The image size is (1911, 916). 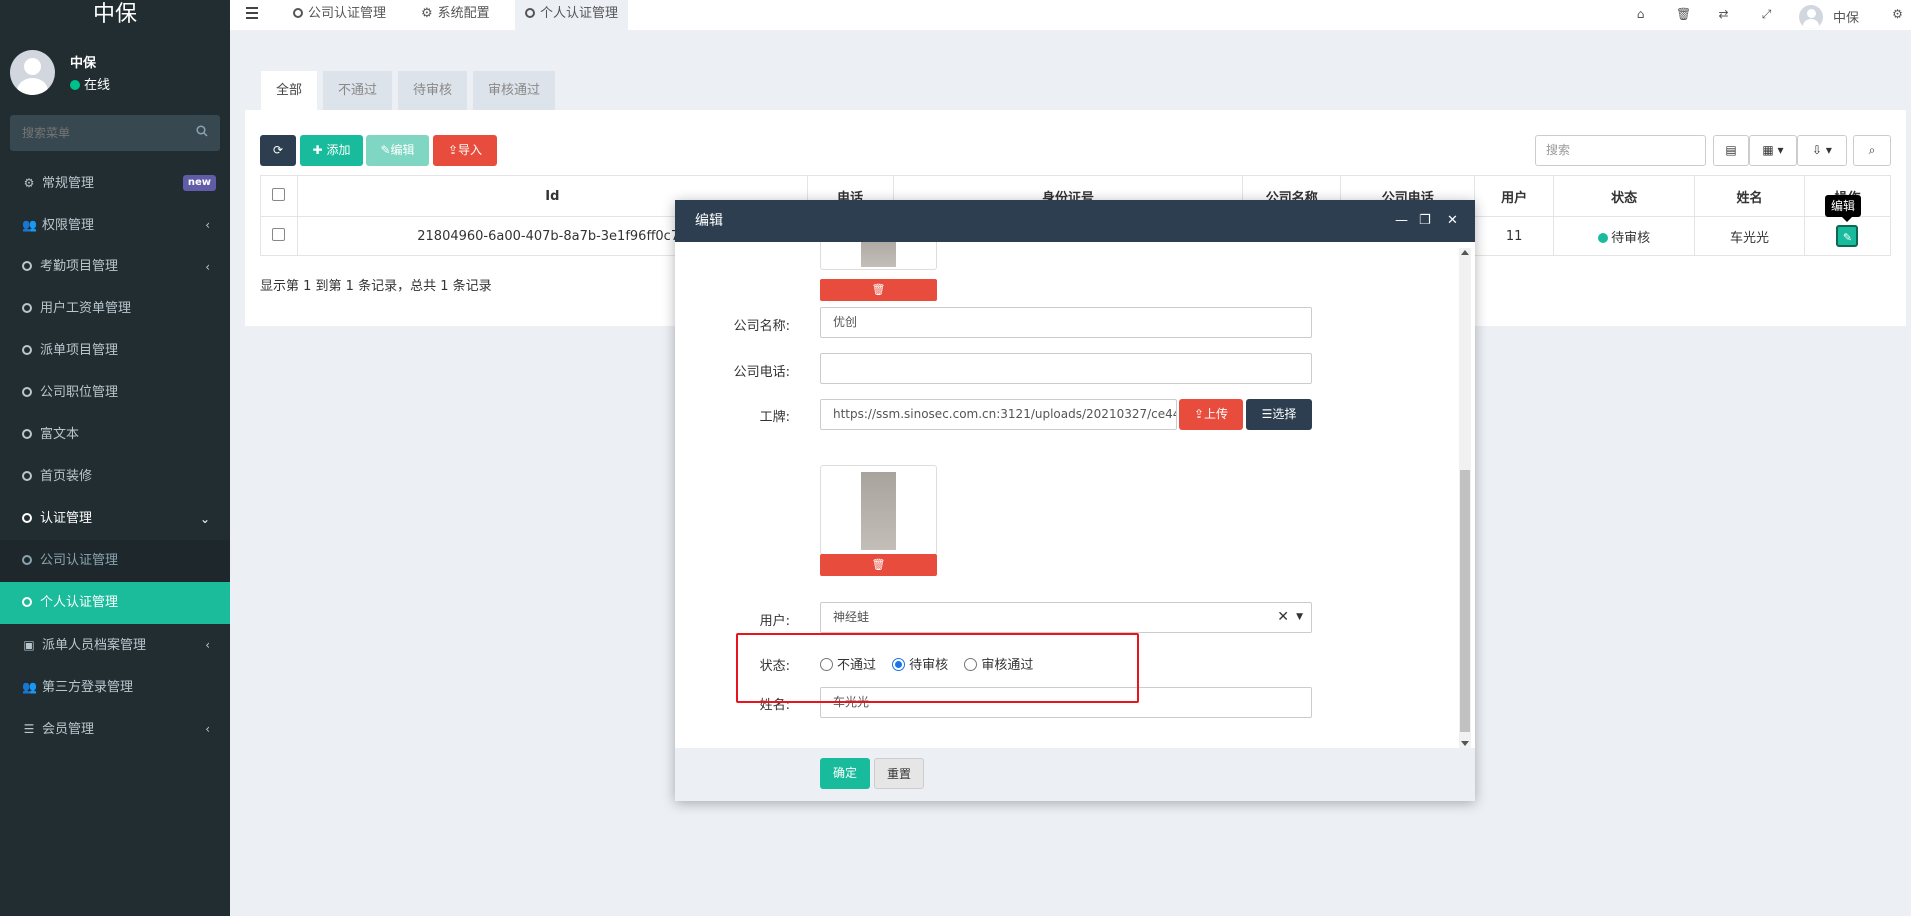 What do you see at coordinates (279, 234) in the screenshot?
I see `row-checkbox` at bounding box center [279, 234].